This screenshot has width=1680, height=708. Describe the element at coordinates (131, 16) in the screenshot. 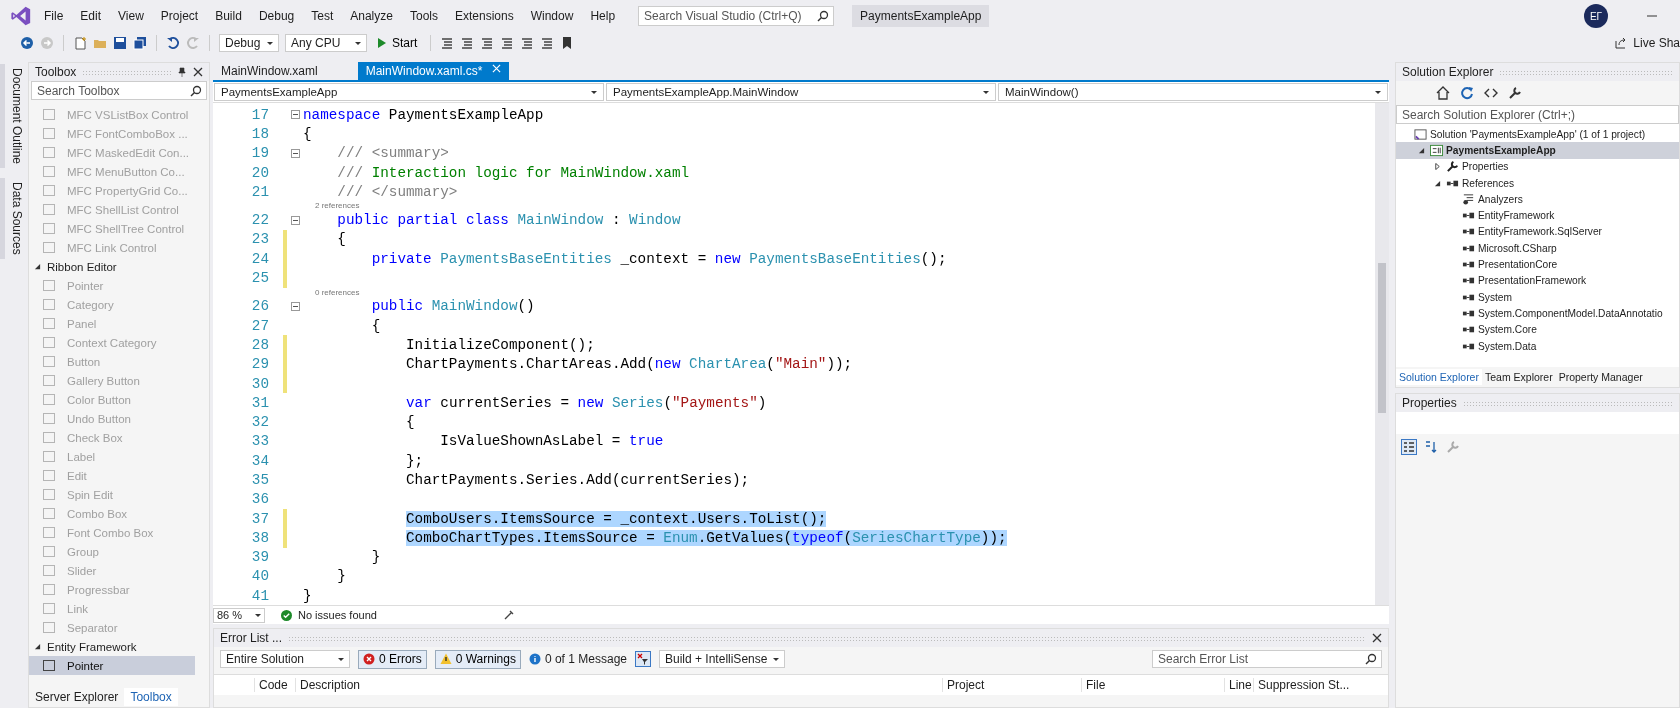

I see `menu-item: View` at that location.